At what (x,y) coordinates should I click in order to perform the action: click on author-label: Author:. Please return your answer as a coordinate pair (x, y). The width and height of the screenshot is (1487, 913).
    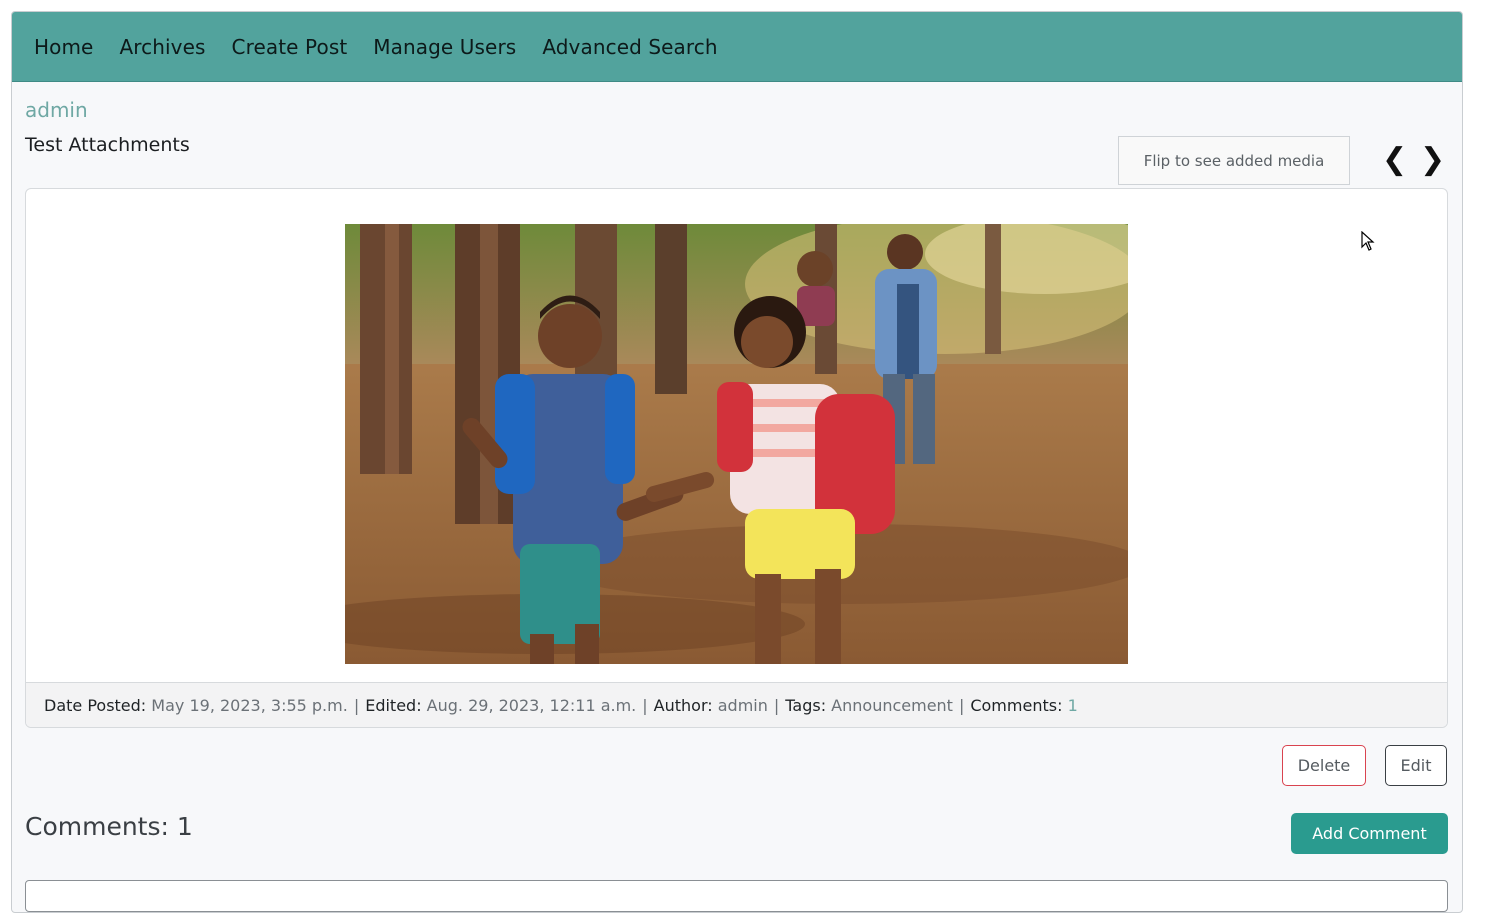
    Looking at the image, I should click on (683, 705).